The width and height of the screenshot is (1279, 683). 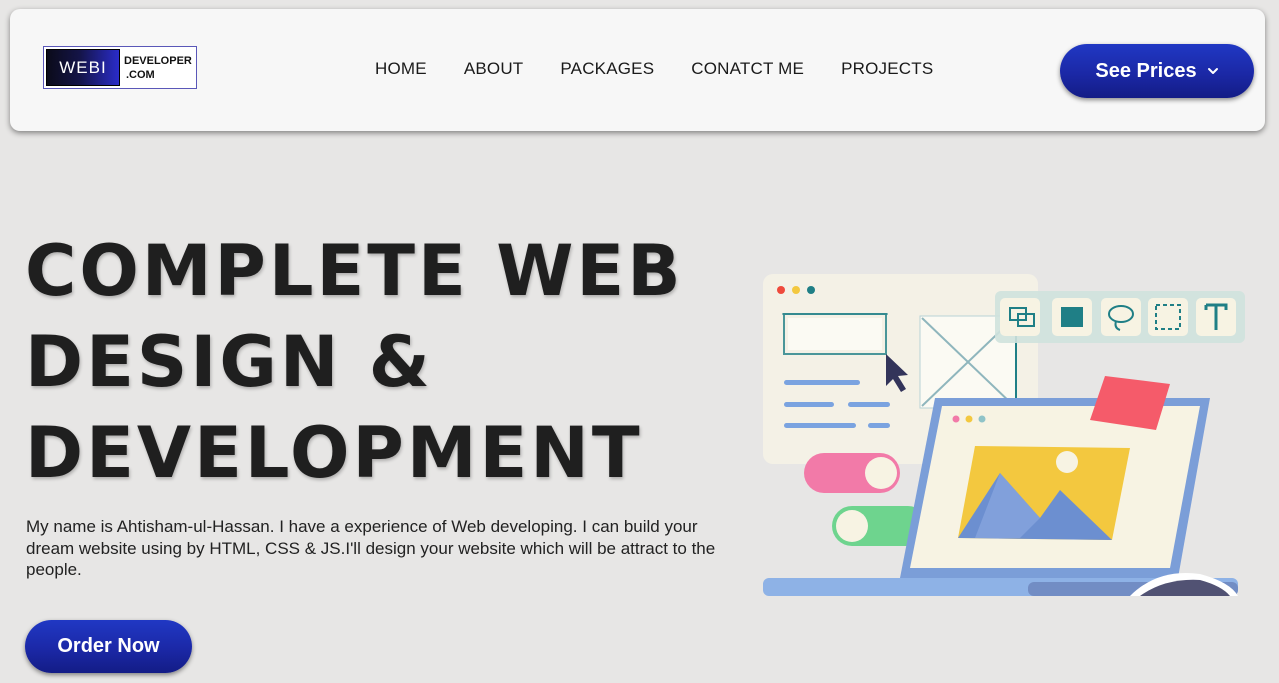 I want to click on see-prices-button: See Prices, so click(x=1157, y=71).